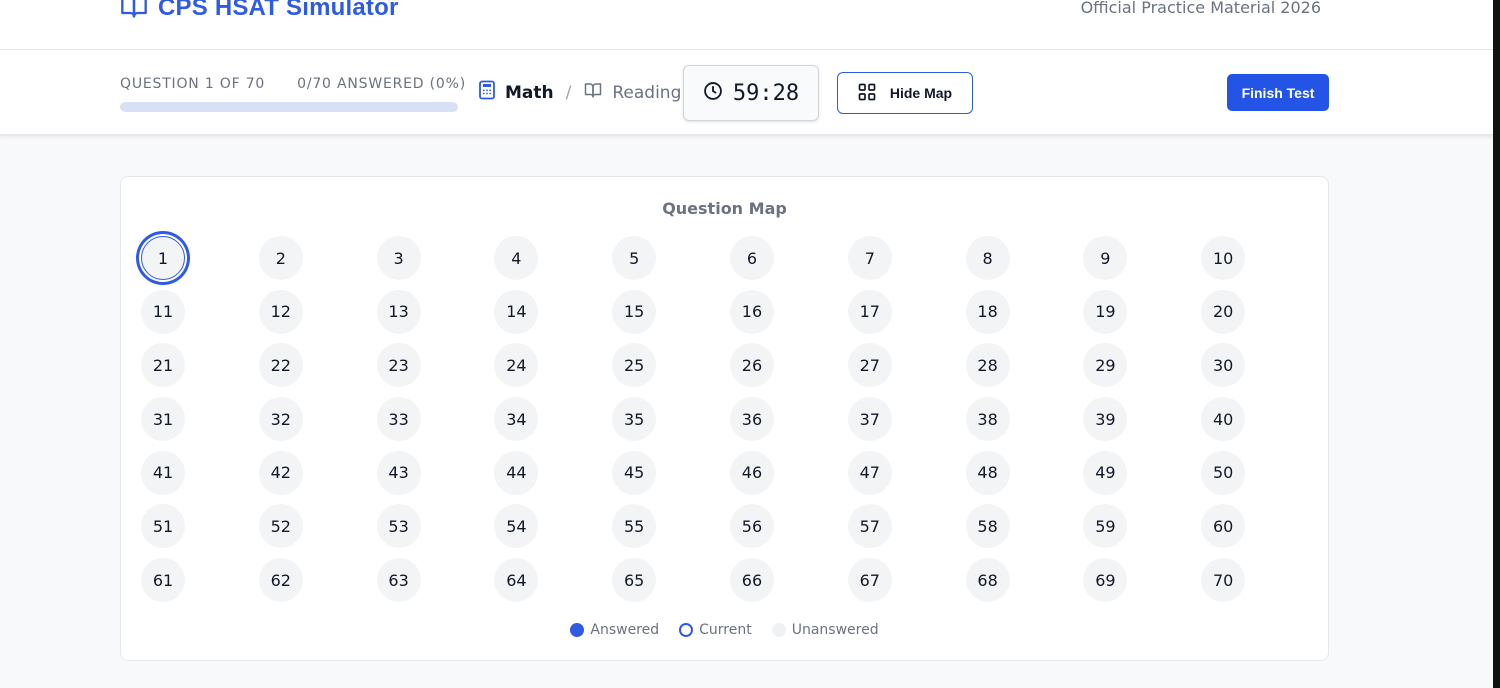 Image resolution: width=1500 pixels, height=688 pixels. Describe the element at coordinates (869, 526) in the screenshot. I see `question-map-button-57: 57` at that location.